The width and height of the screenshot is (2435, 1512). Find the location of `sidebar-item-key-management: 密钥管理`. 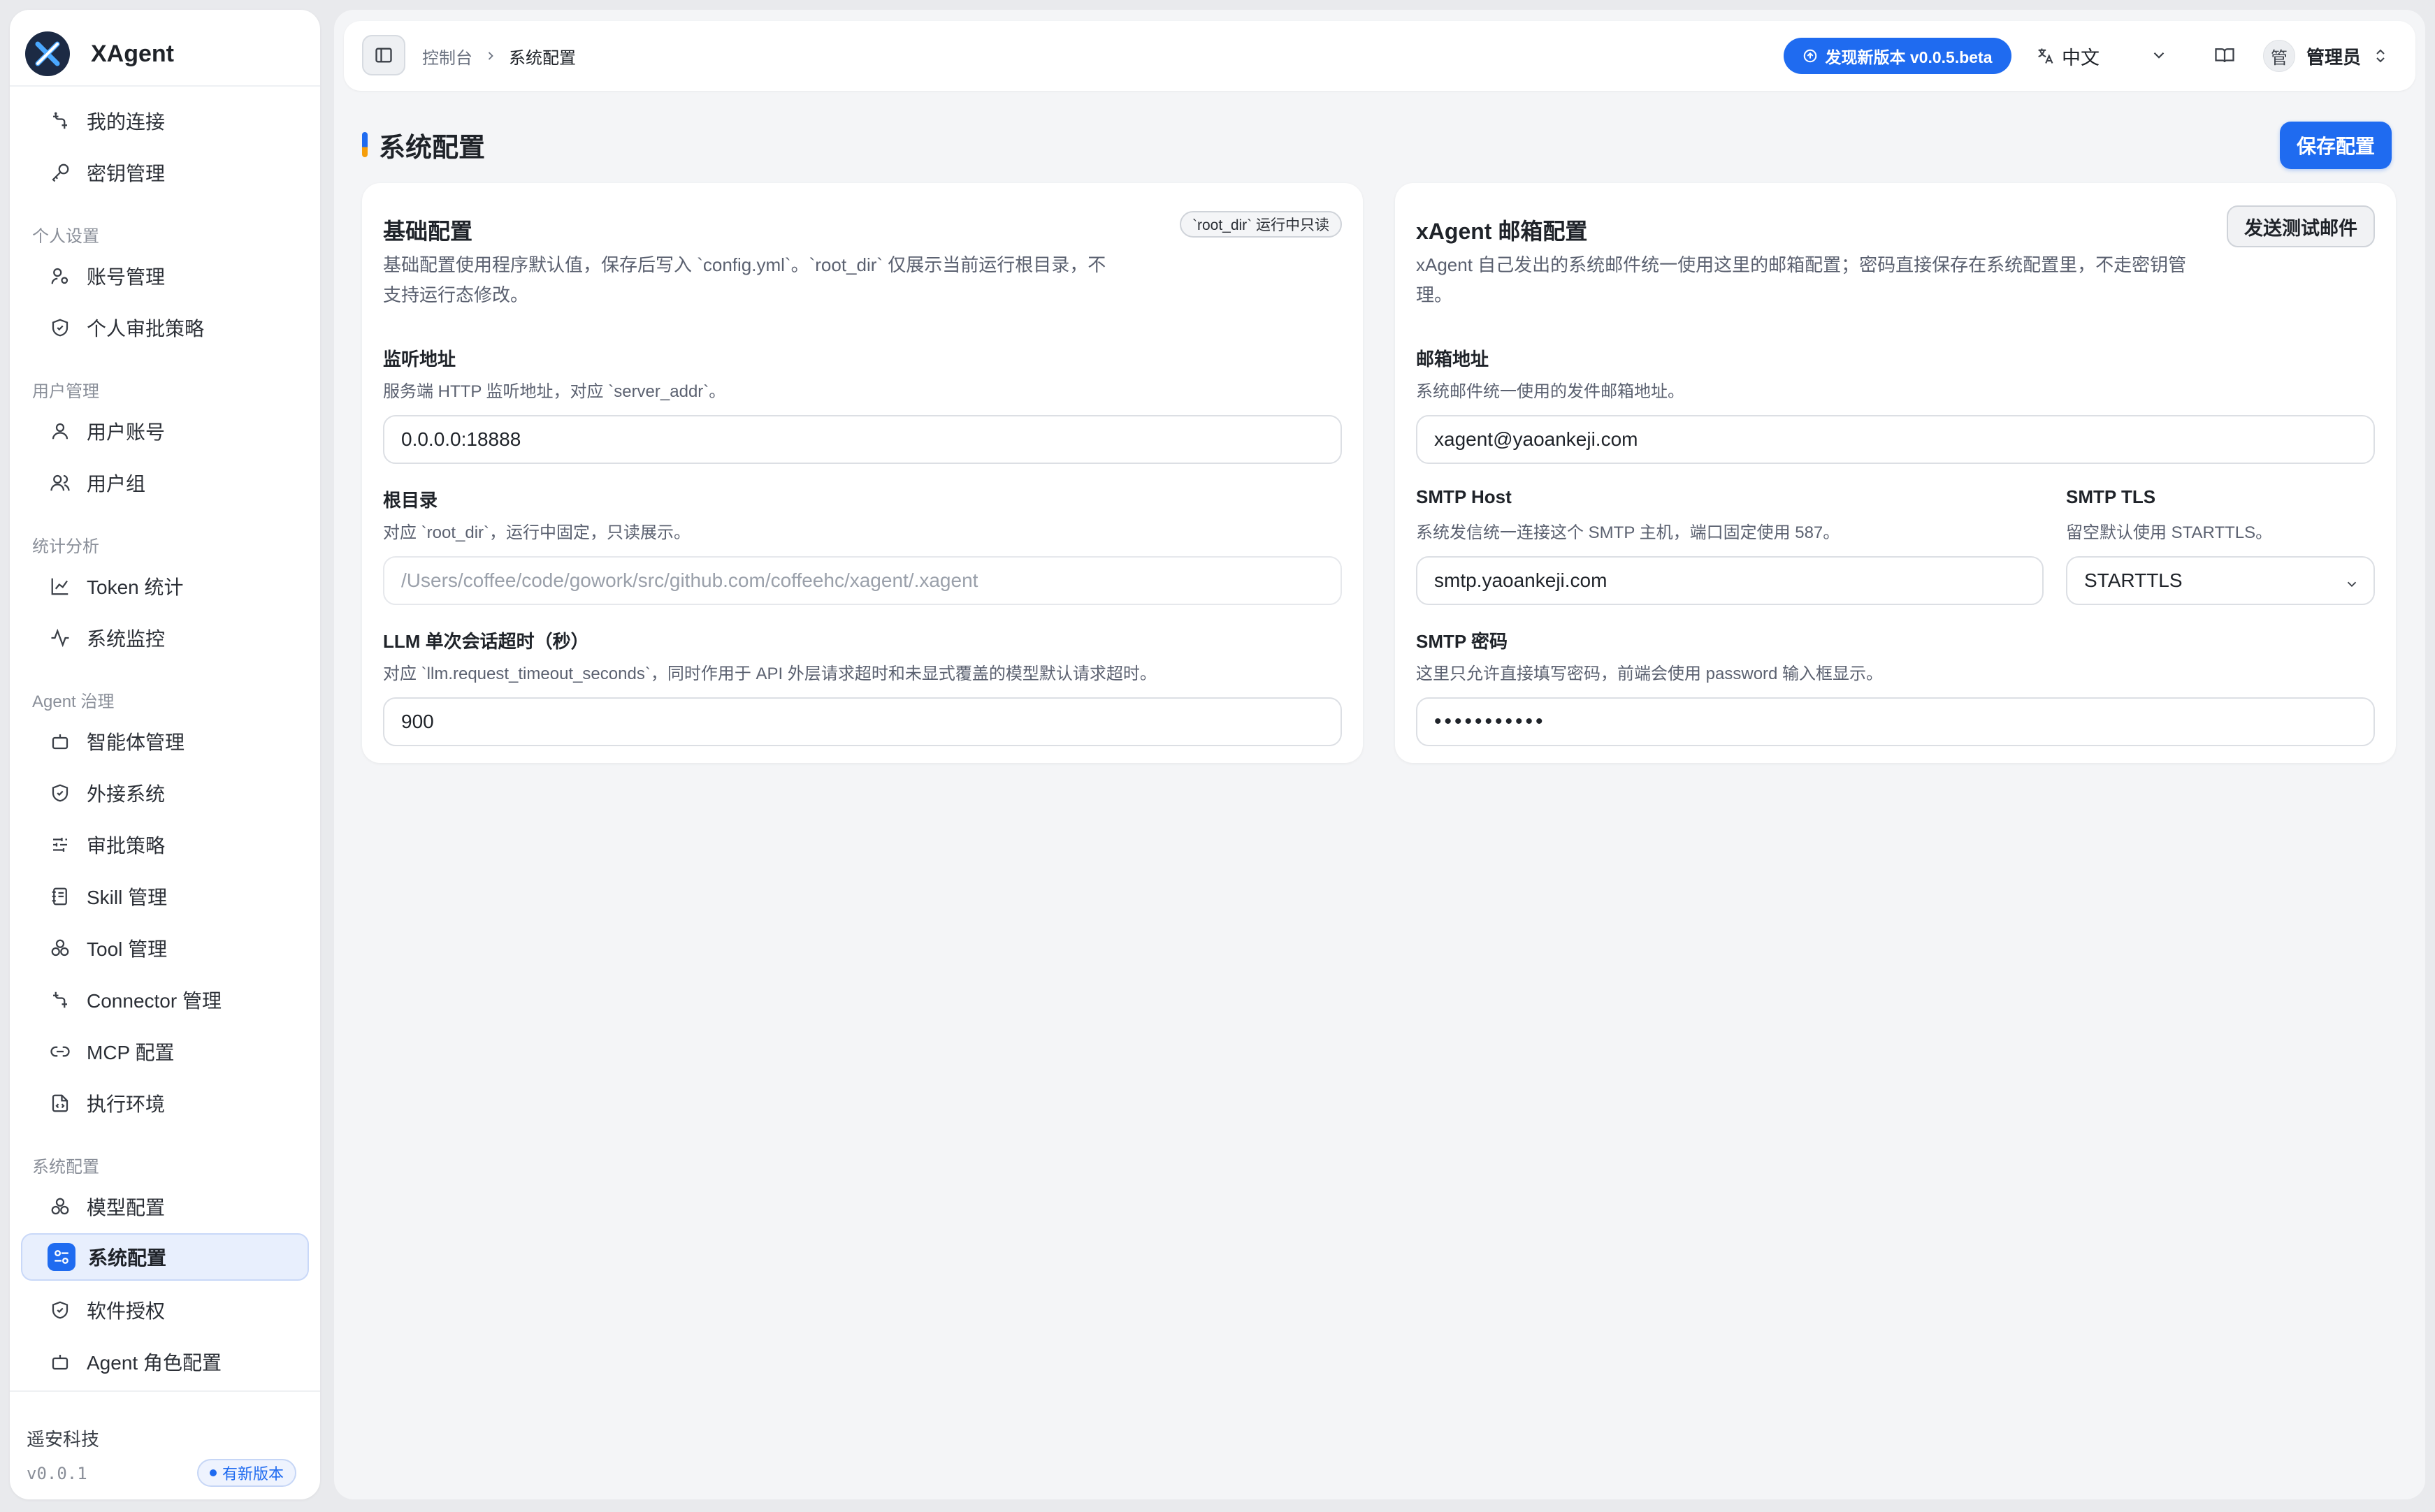

sidebar-item-key-management: 密钥管理 is located at coordinates (165, 172).